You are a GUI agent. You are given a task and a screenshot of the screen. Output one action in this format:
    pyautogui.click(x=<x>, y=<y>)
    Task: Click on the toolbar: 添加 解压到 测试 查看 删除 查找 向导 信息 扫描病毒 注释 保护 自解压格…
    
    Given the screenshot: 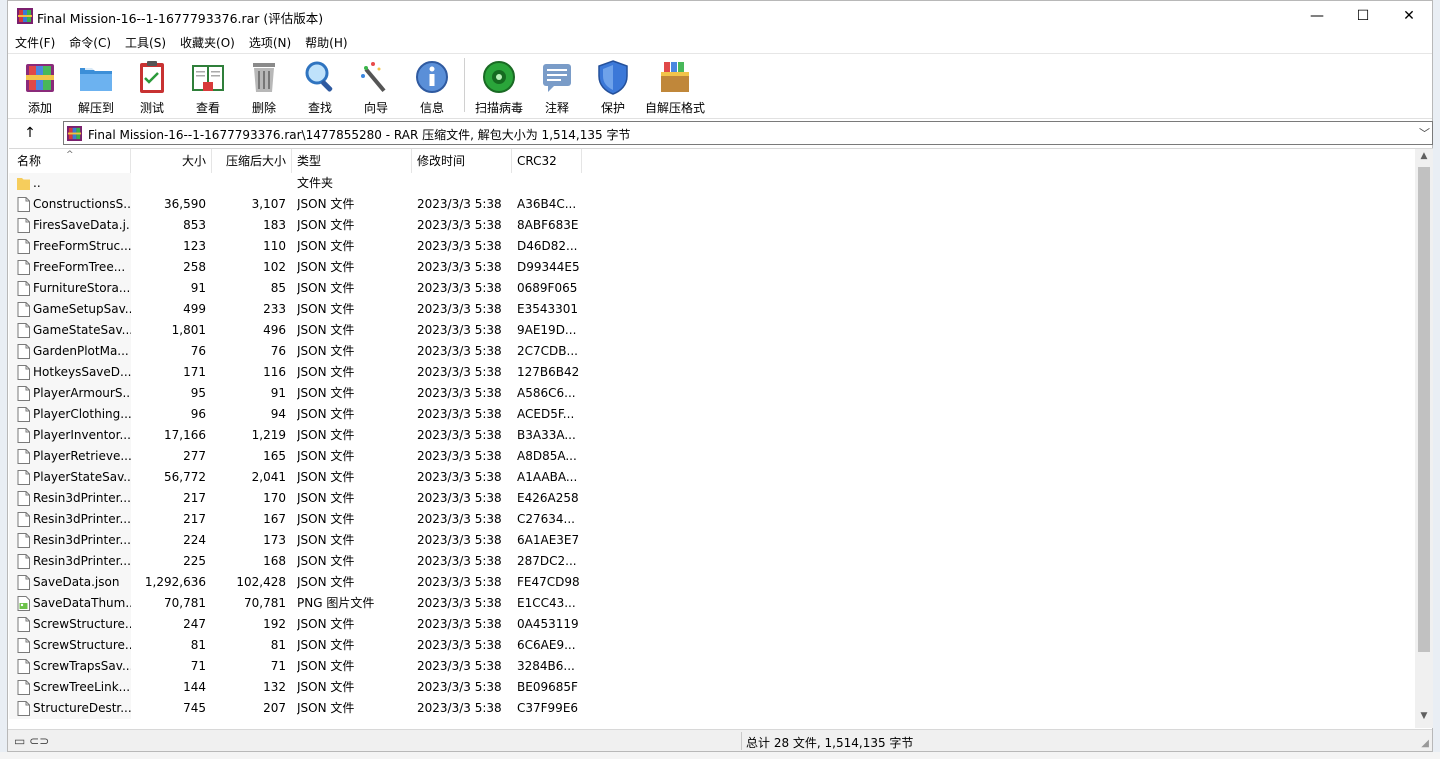 What is the action you would take?
    pyautogui.click(x=720, y=85)
    